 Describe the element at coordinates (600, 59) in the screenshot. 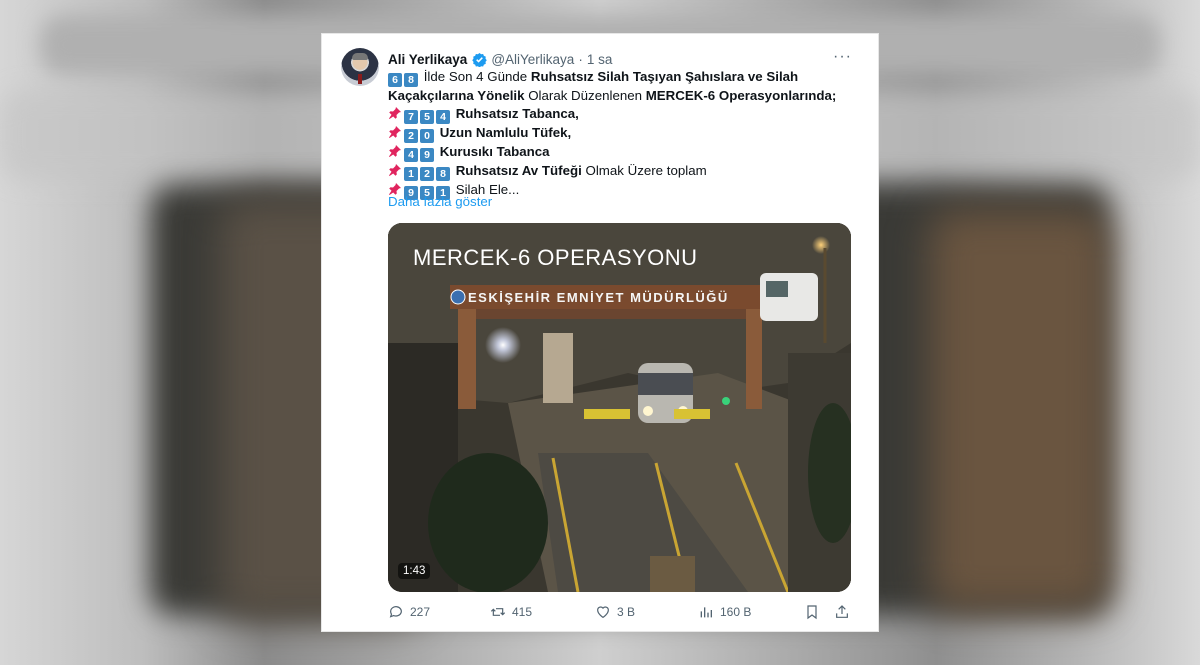

I see `timestamp: 1 sa` at that location.